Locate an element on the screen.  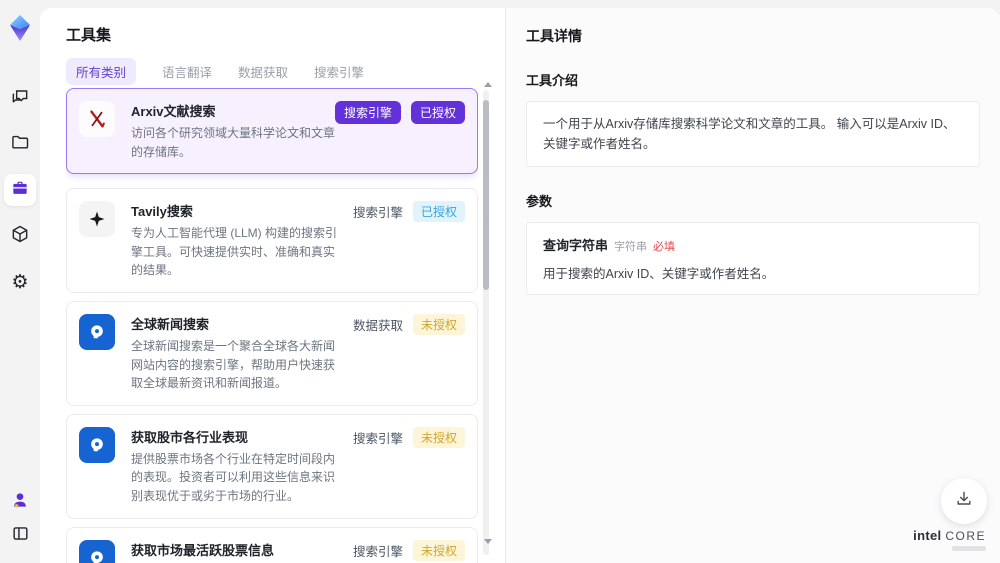
sidebar-item-plugins is located at coordinates (20, 236).